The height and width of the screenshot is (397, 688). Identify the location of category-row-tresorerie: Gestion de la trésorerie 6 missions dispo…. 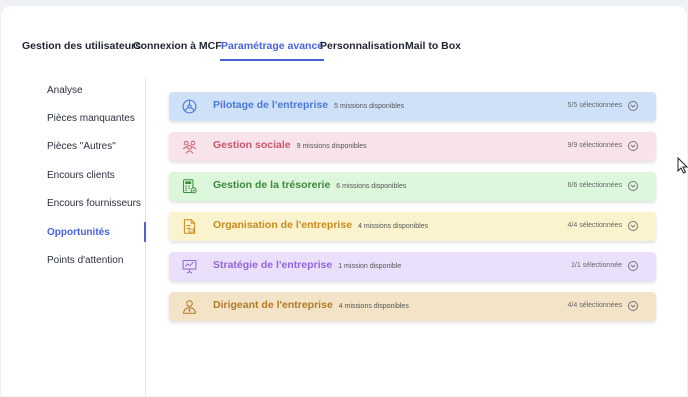
(412, 186).